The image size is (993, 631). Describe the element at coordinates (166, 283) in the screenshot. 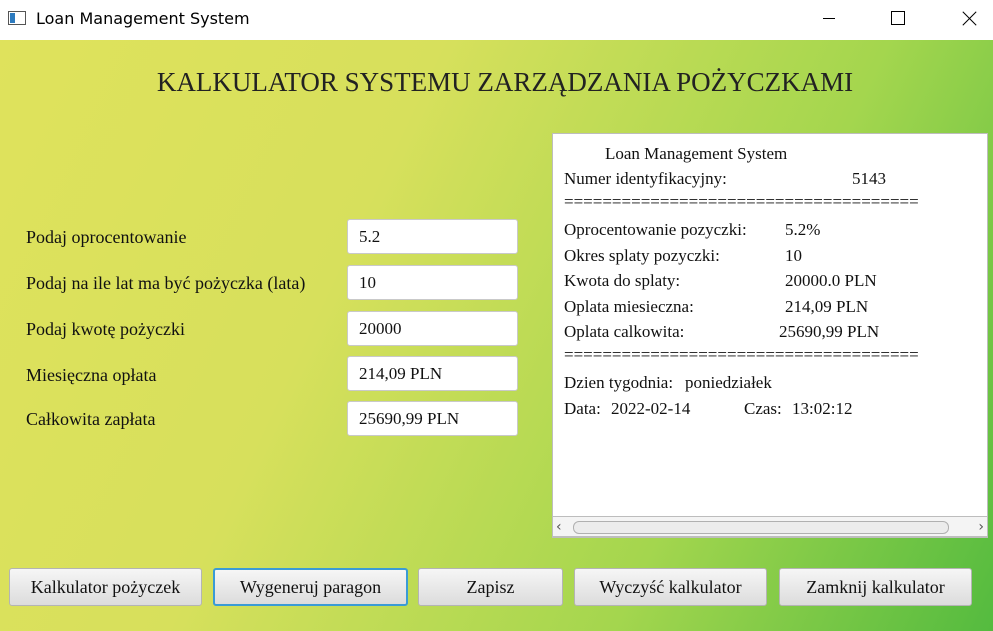

I see `loan-years-label: Podaj na ile lat ma być pożyczka (lata)` at that location.